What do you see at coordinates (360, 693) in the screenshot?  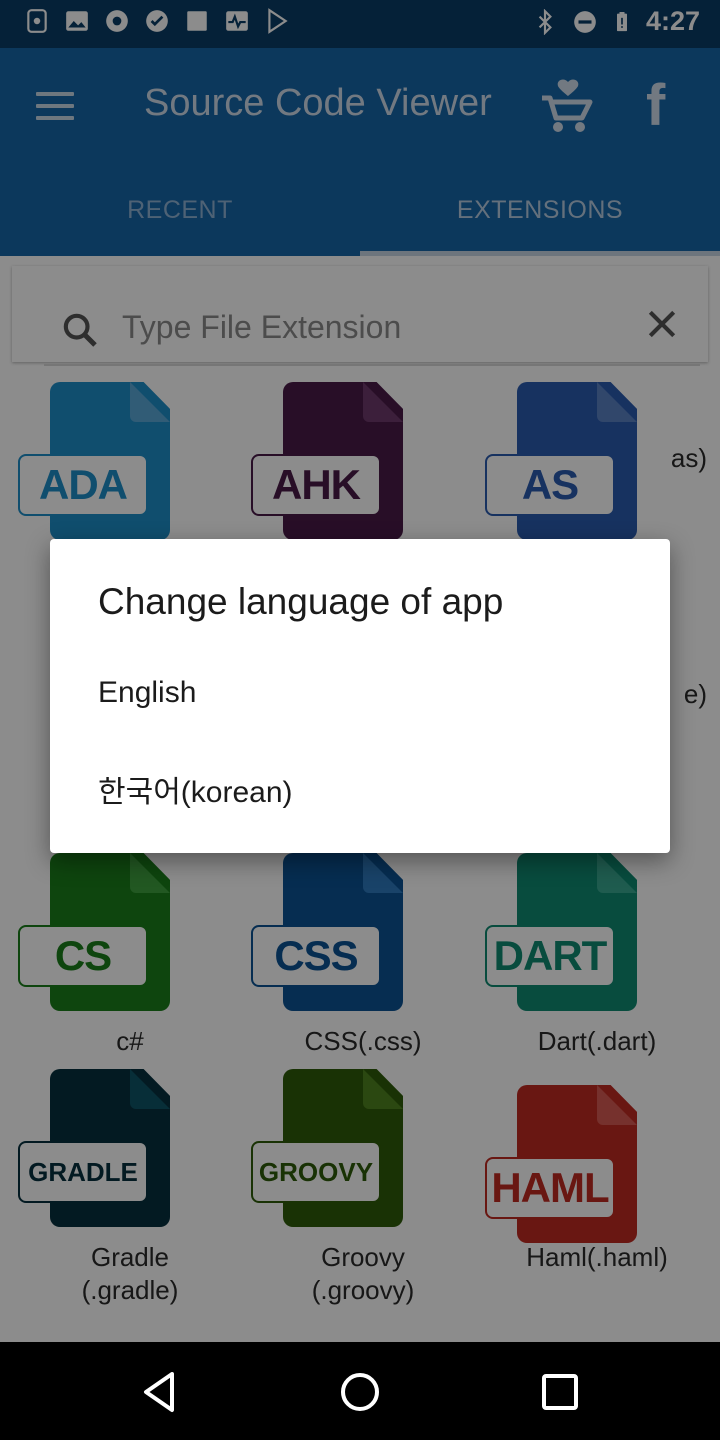 I see `language-option-english: English` at bounding box center [360, 693].